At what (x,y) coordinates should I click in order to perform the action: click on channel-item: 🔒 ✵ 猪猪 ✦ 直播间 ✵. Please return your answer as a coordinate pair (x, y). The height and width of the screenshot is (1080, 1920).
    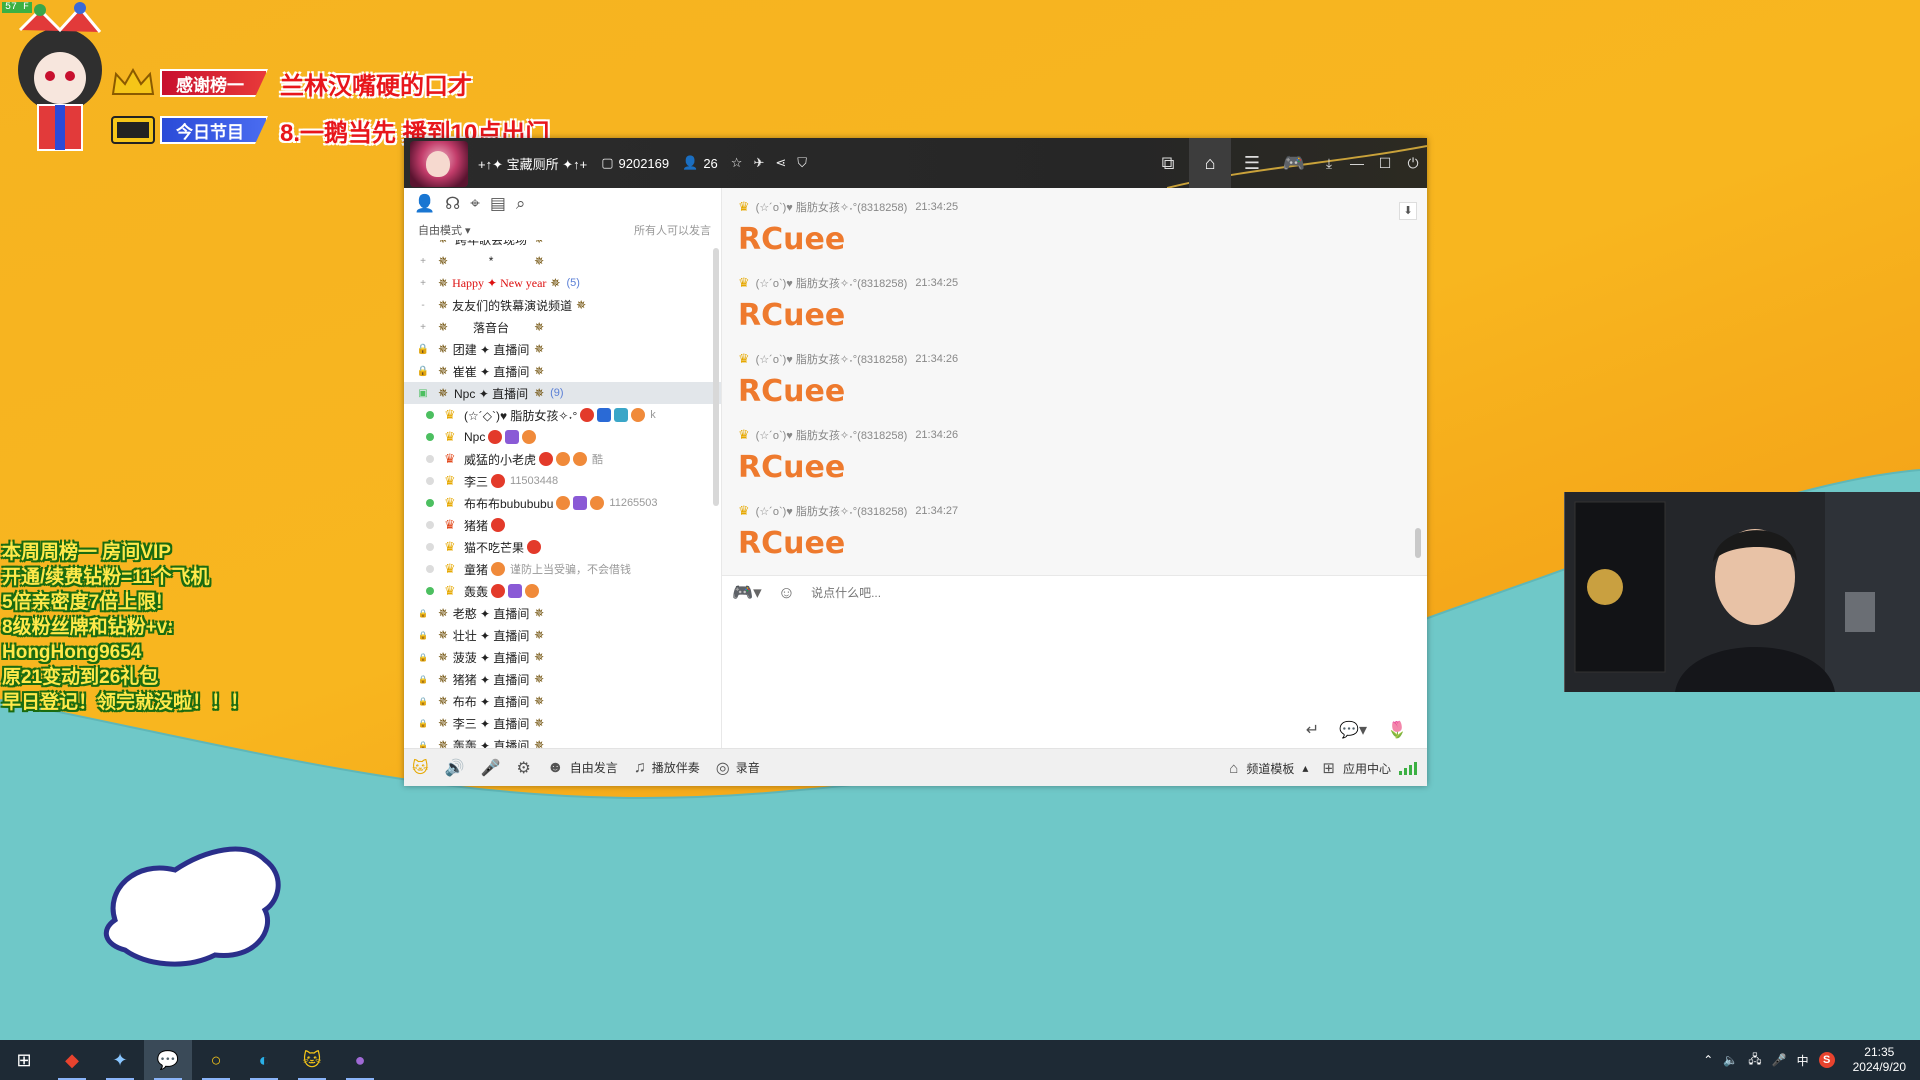
    Looking at the image, I should click on (562, 679).